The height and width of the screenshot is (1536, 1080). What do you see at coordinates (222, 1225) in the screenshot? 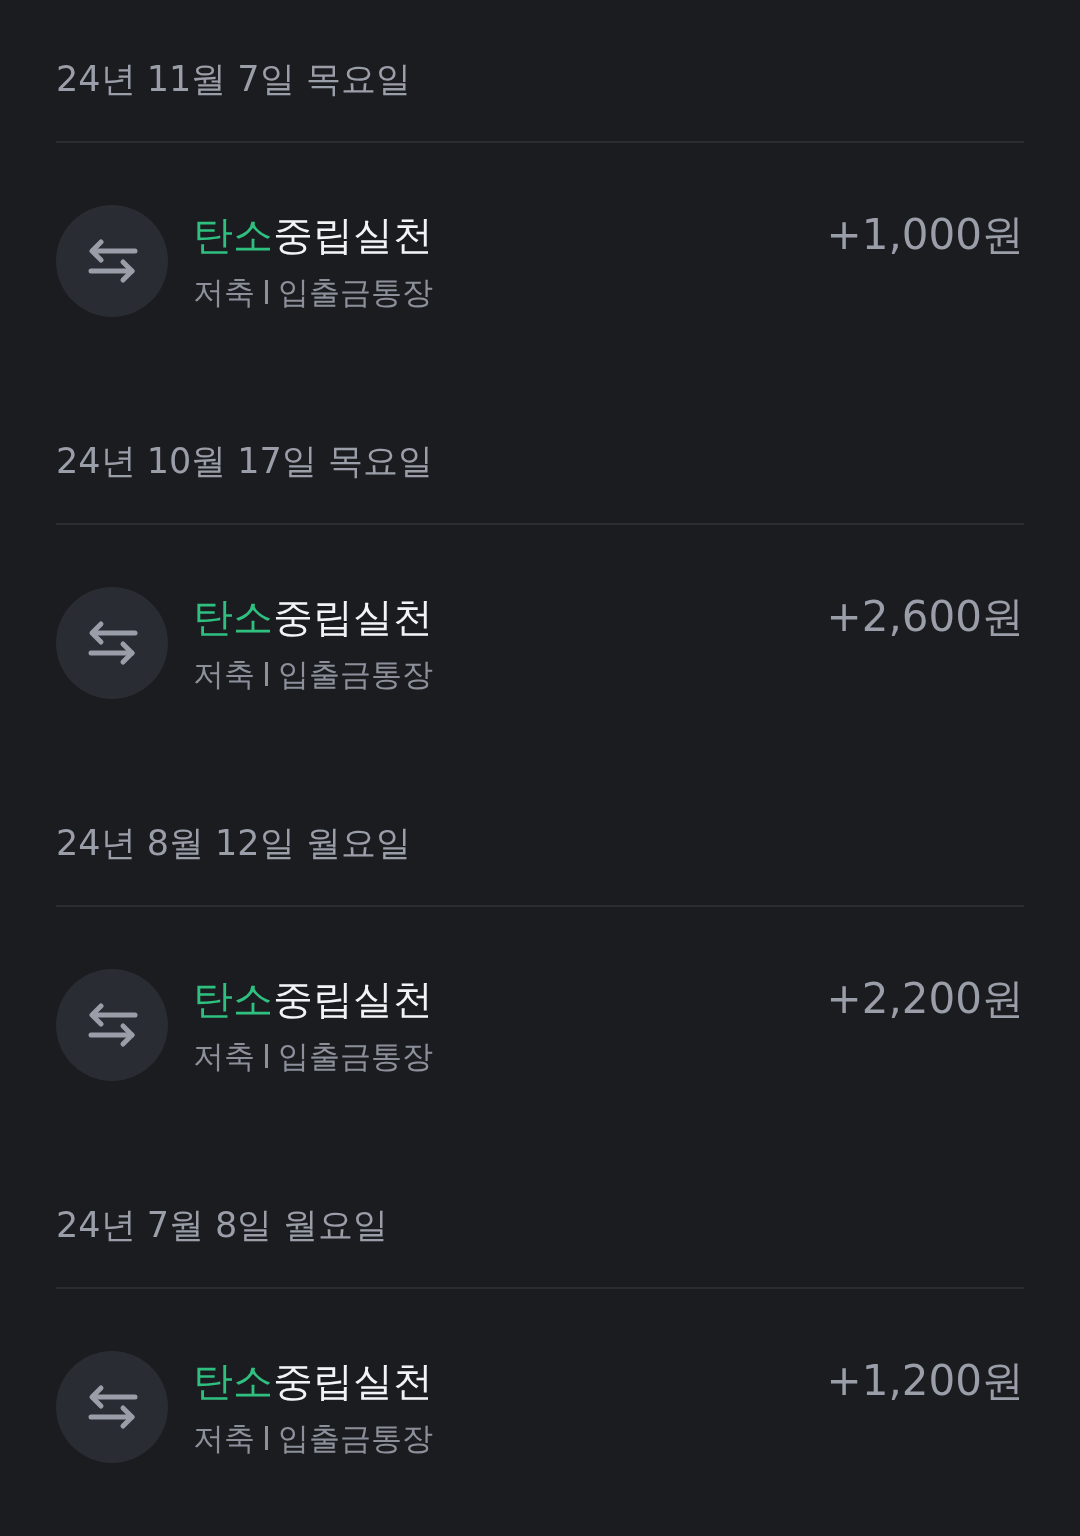
I see `date-header: 24년 7월 8일 월요일` at bounding box center [222, 1225].